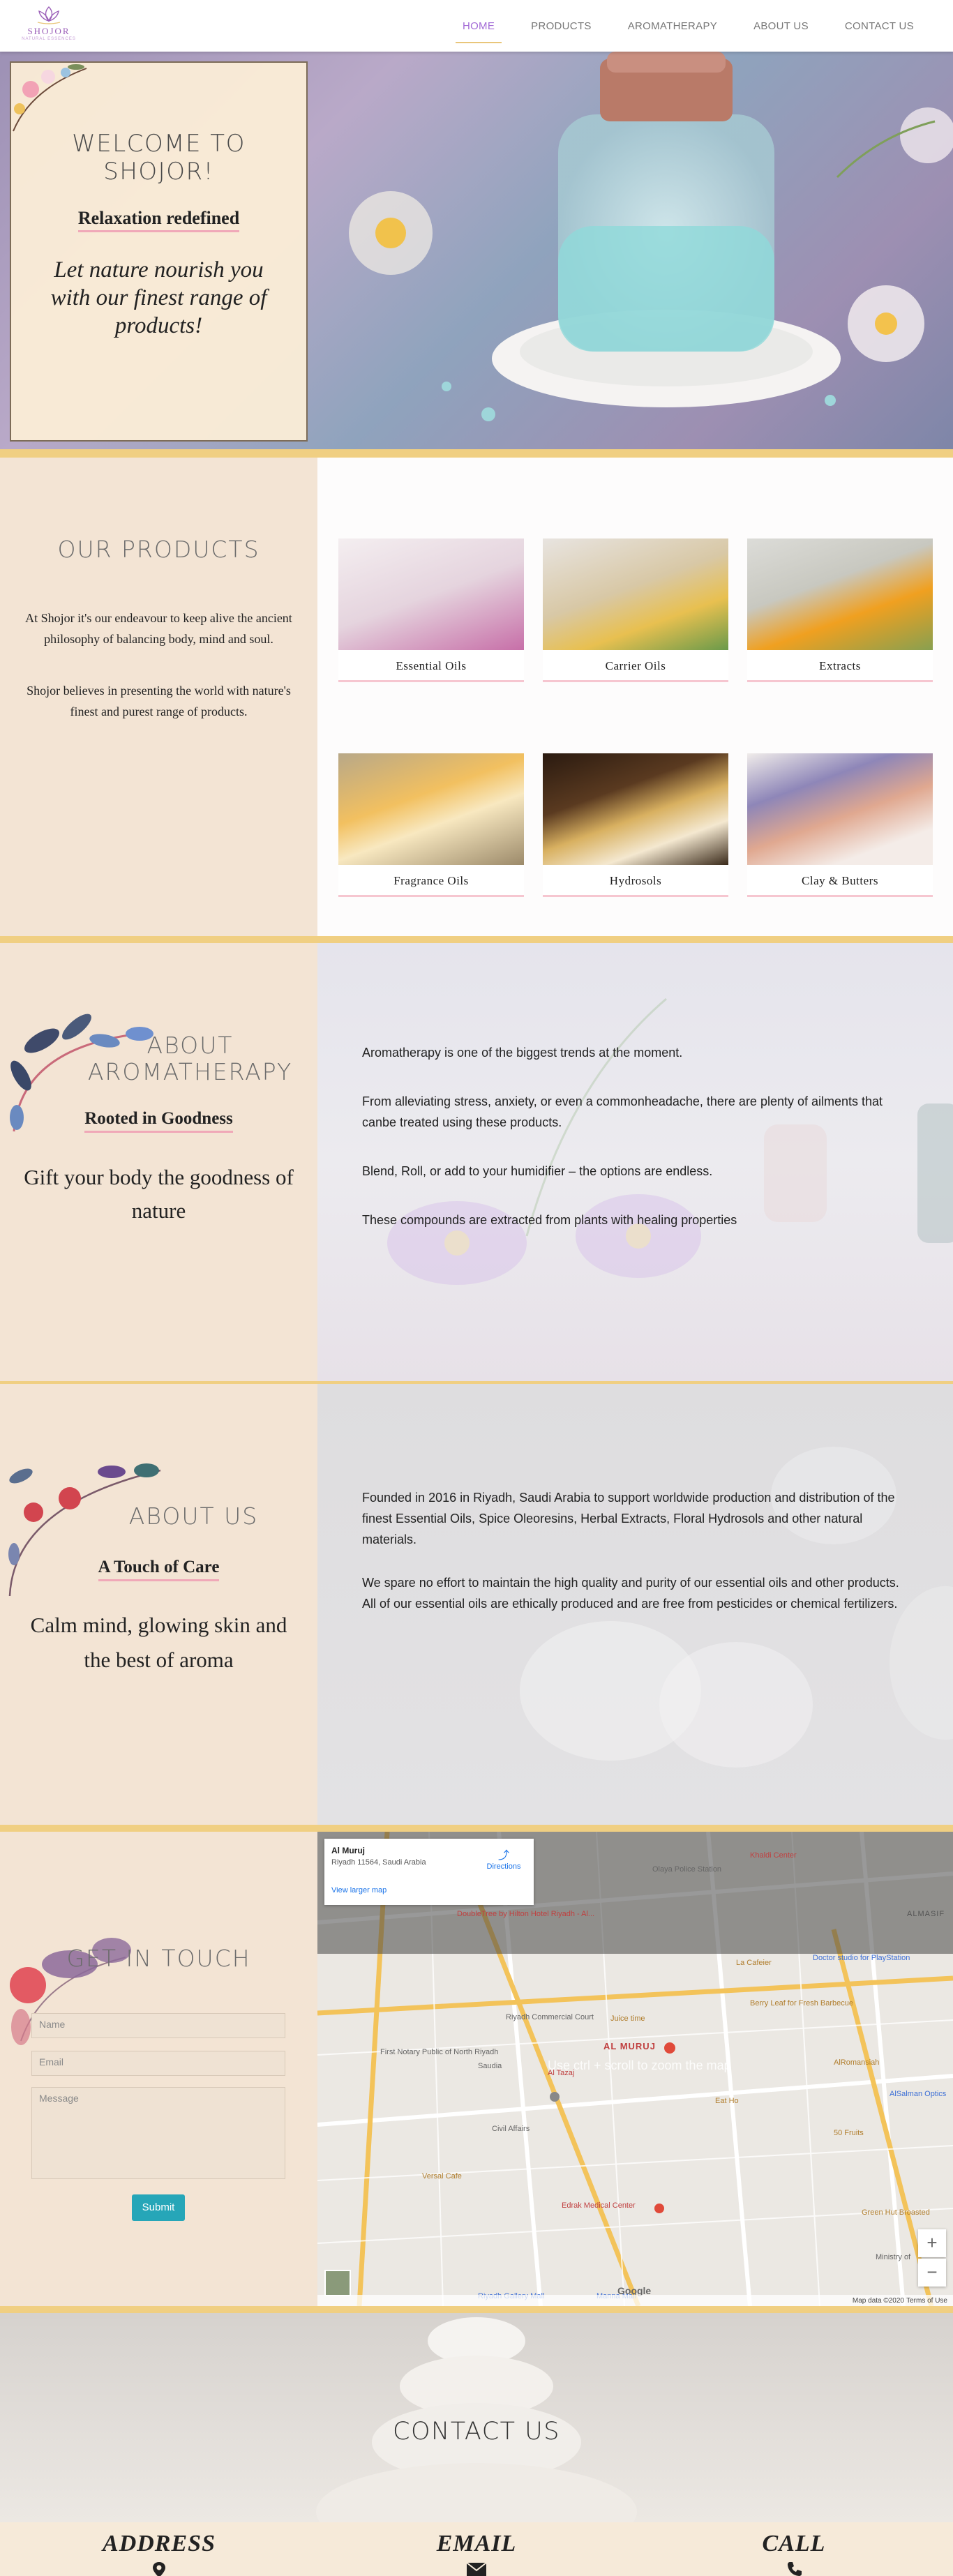 Image resolution: width=953 pixels, height=2576 pixels. Describe the element at coordinates (378, 1862) in the screenshot. I see `map-address: Riyadh 11564, Saudi Arabia` at that location.